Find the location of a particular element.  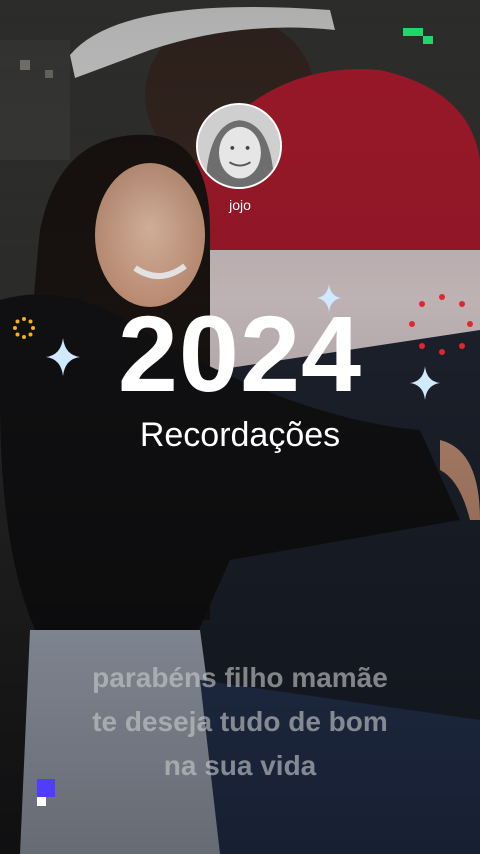

blue-pixel-square is located at coordinates (46, 792).